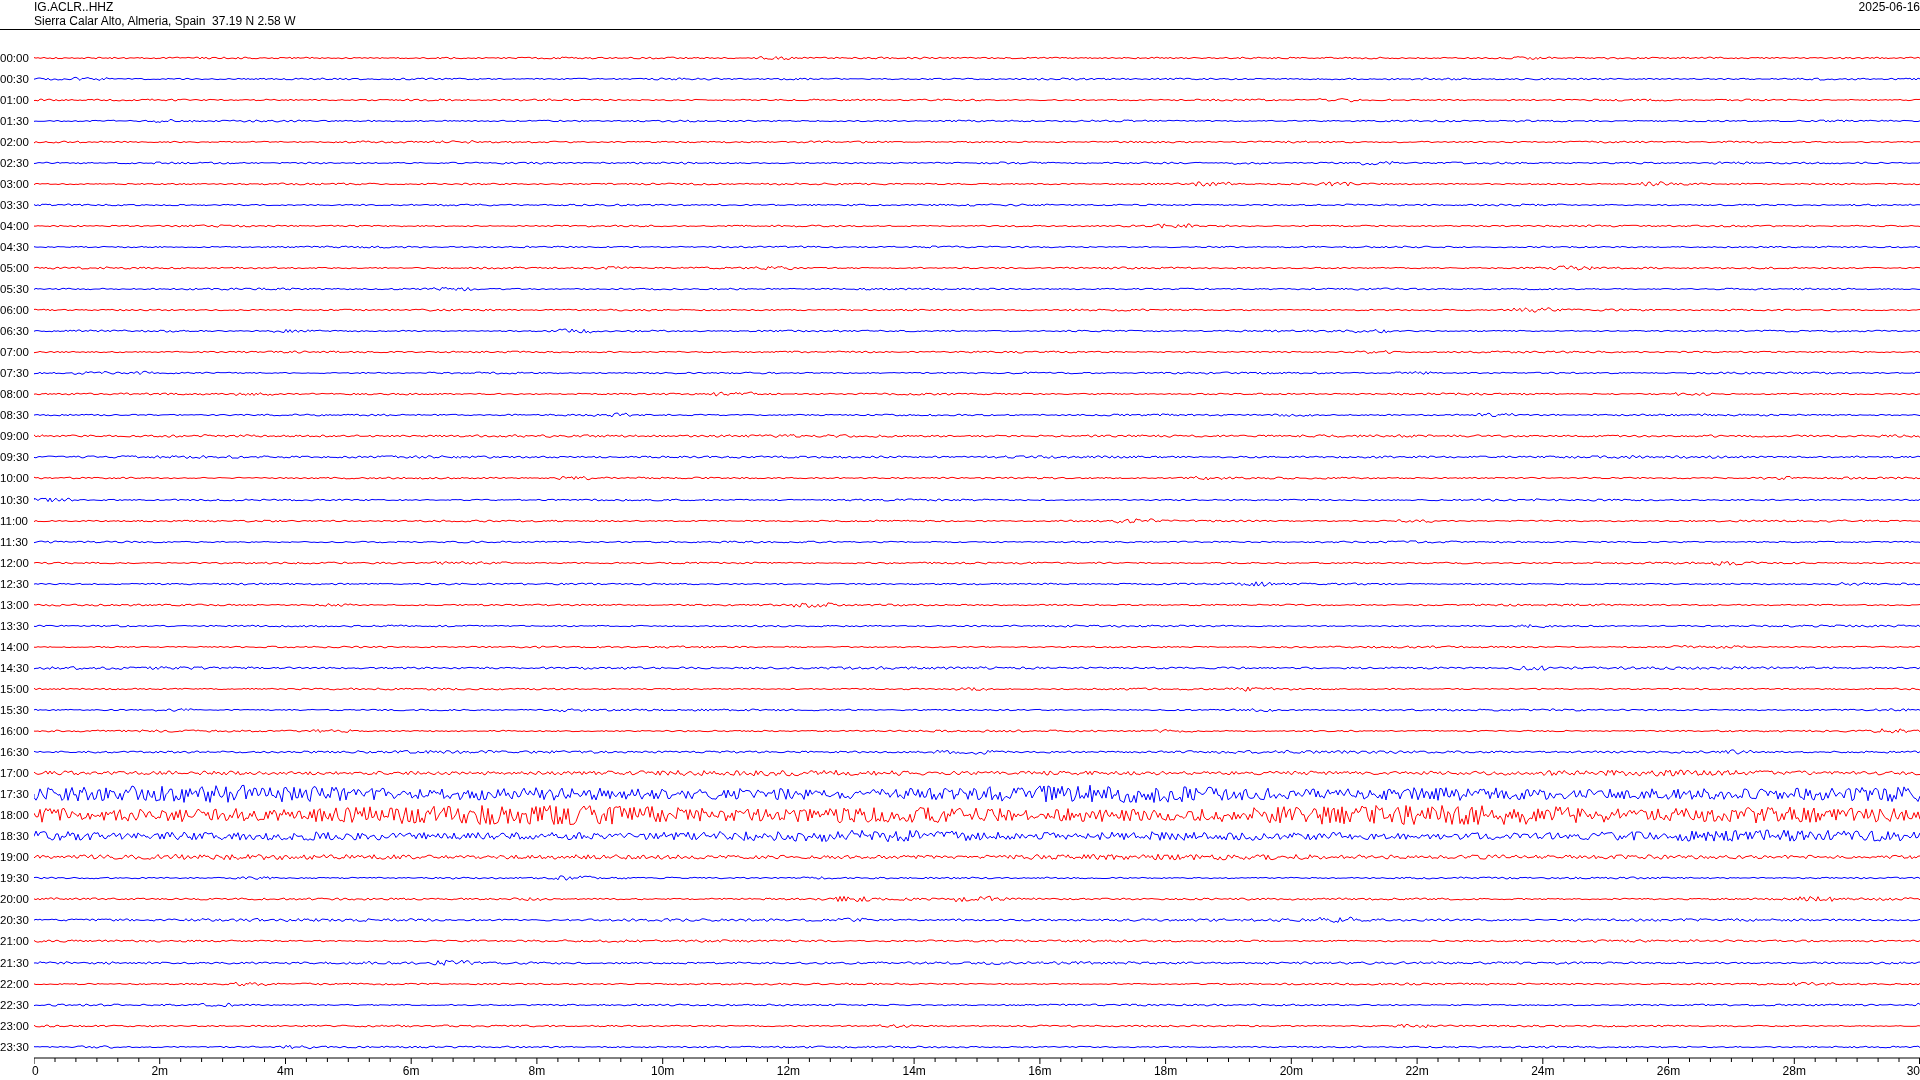 This screenshot has height=1080, width=1920. What do you see at coordinates (15, 815) in the screenshot?
I see `time-label: 18:00` at bounding box center [15, 815].